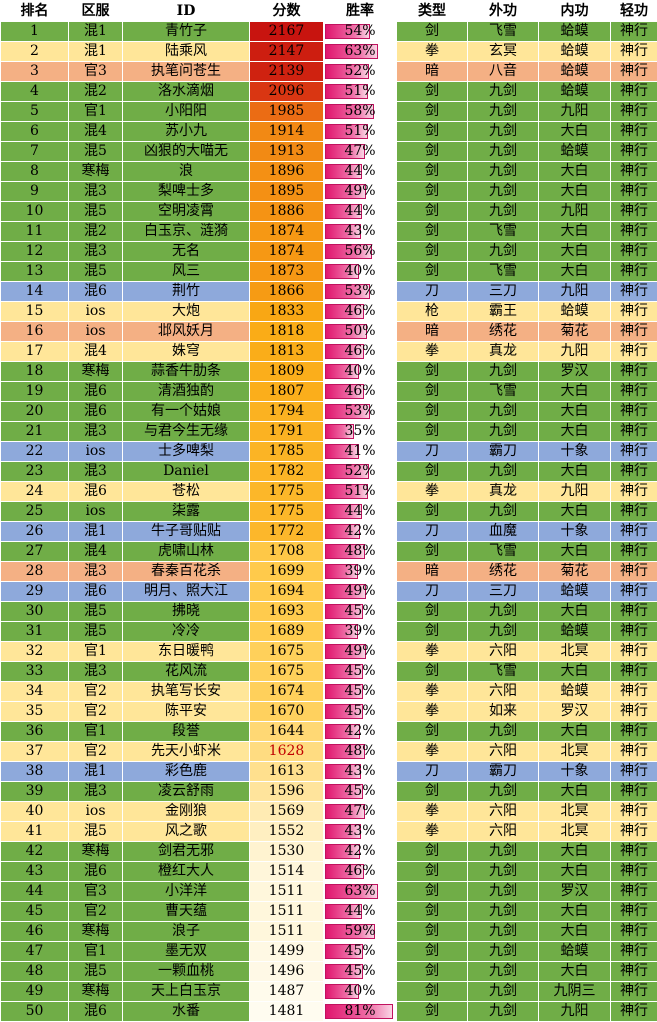 The width and height of the screenshot is (657, 1022). I want to click on cell-inner-skill: 九阳, so click(574, 351).